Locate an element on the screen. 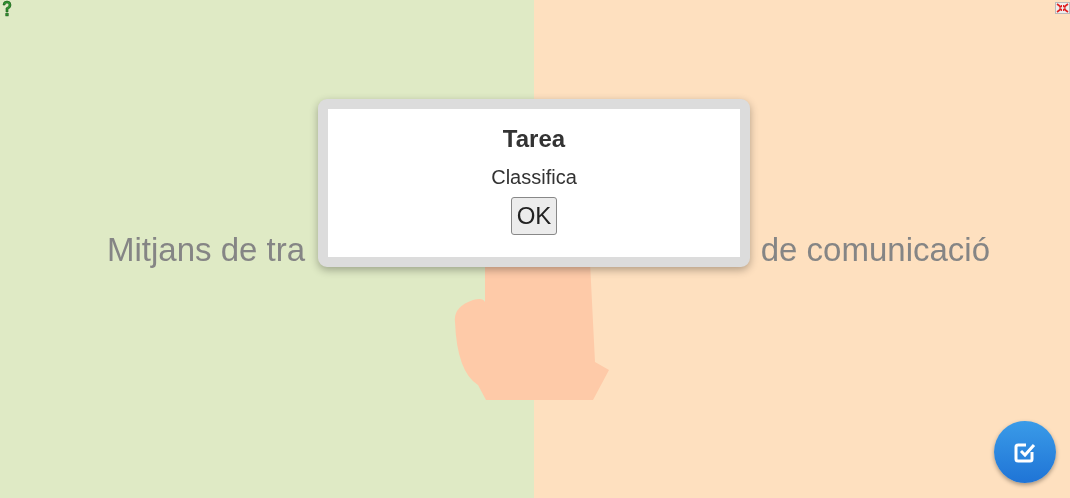  ok-button: OK is located at coordinates (534, 216).